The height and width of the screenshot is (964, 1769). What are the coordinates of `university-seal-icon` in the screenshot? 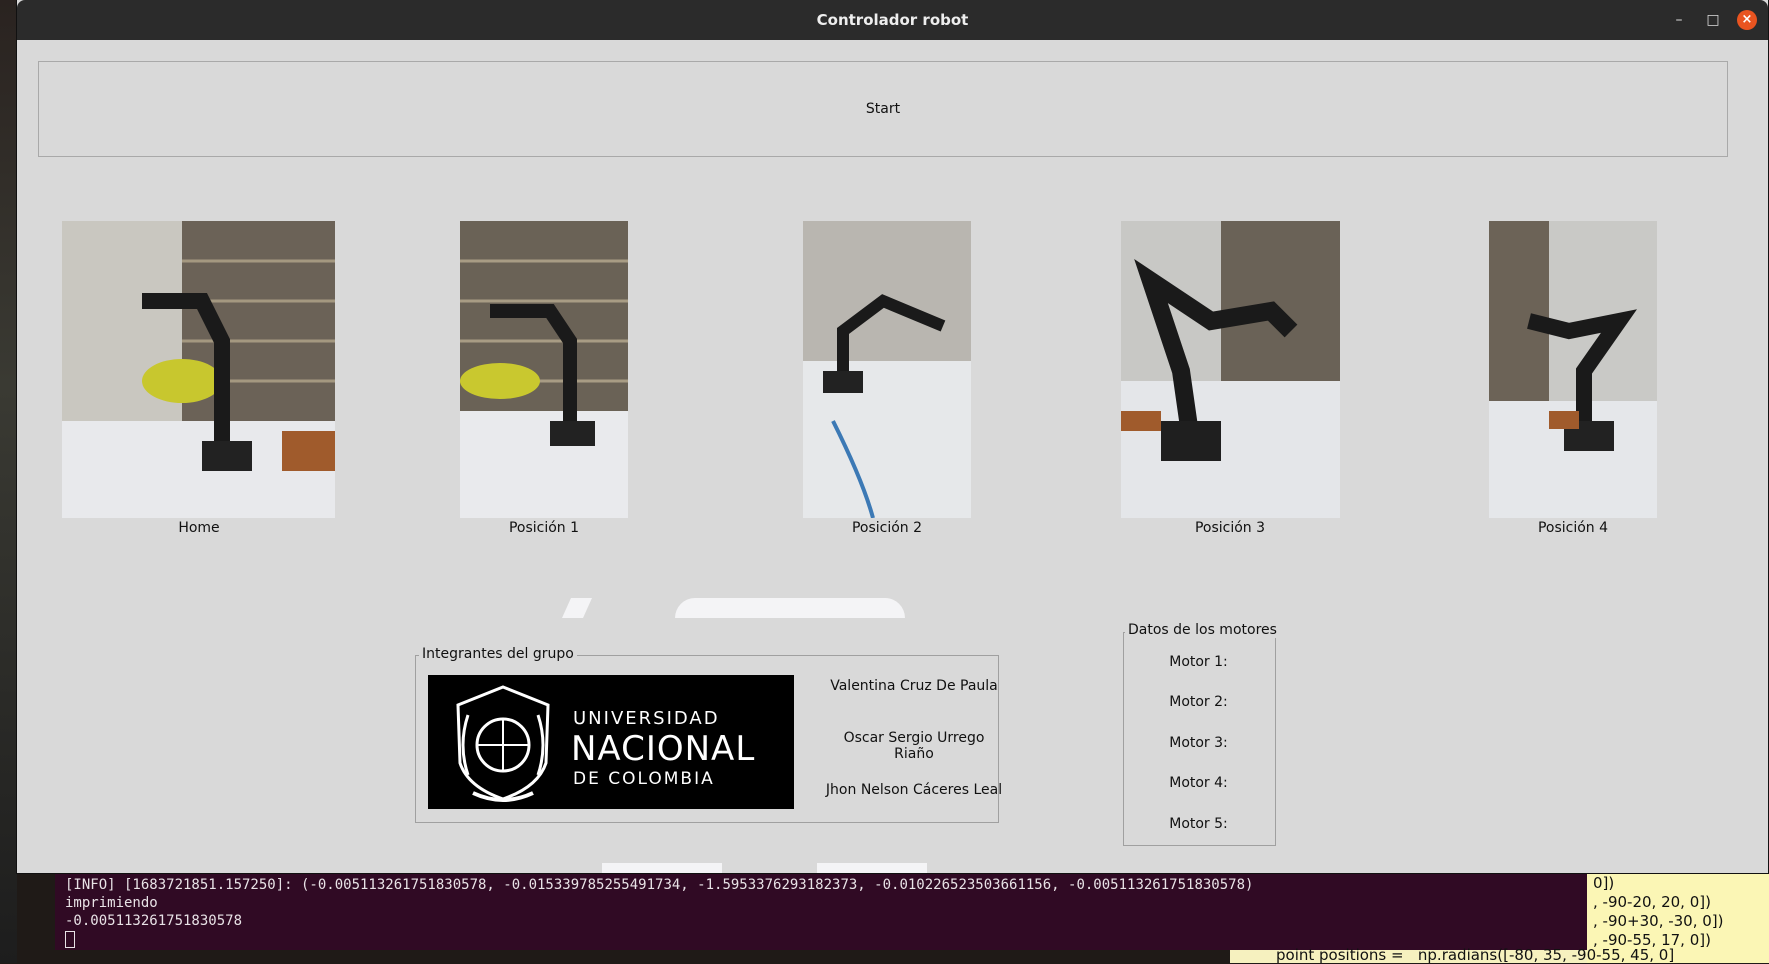 It's located at (503, 743).